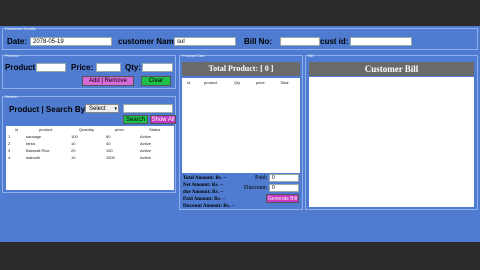 The width and height of the screenshot is (480, 270). Describe the element at coordinates (33, 136) in the screenshot. I see `table-cell: sausage` at that location.